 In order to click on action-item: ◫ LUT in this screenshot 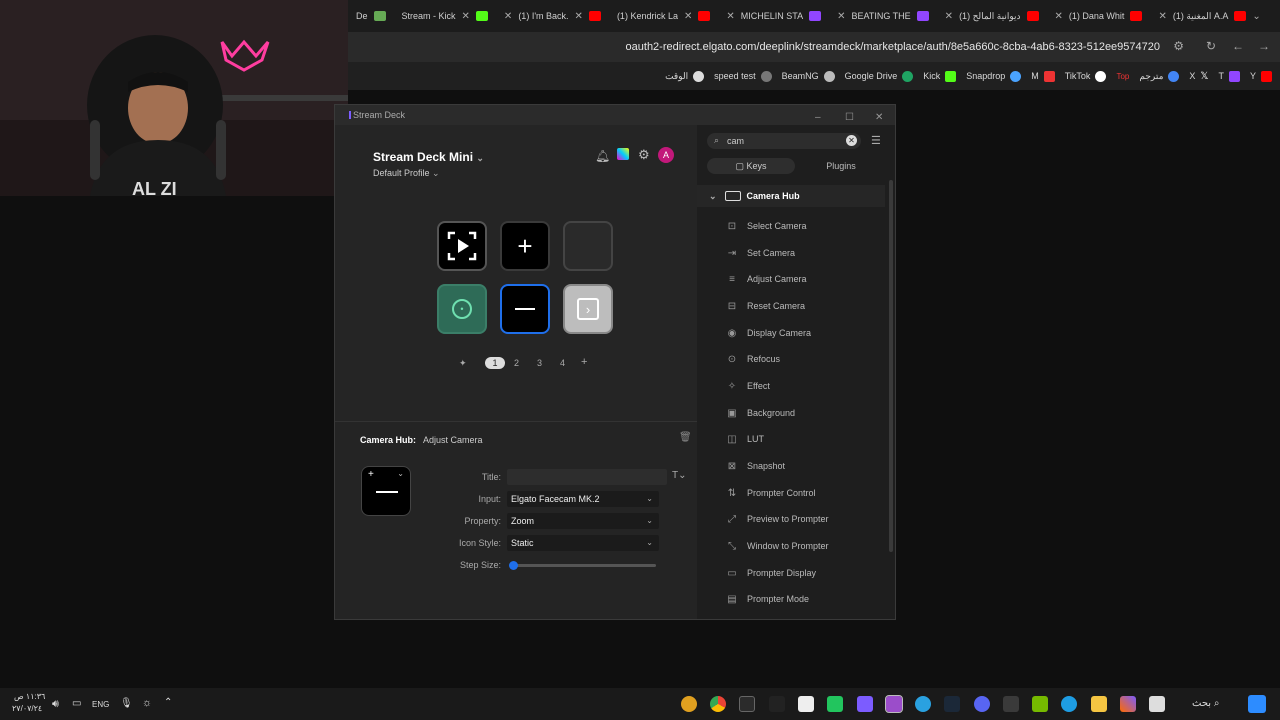, I will do `click(796, 439)`.